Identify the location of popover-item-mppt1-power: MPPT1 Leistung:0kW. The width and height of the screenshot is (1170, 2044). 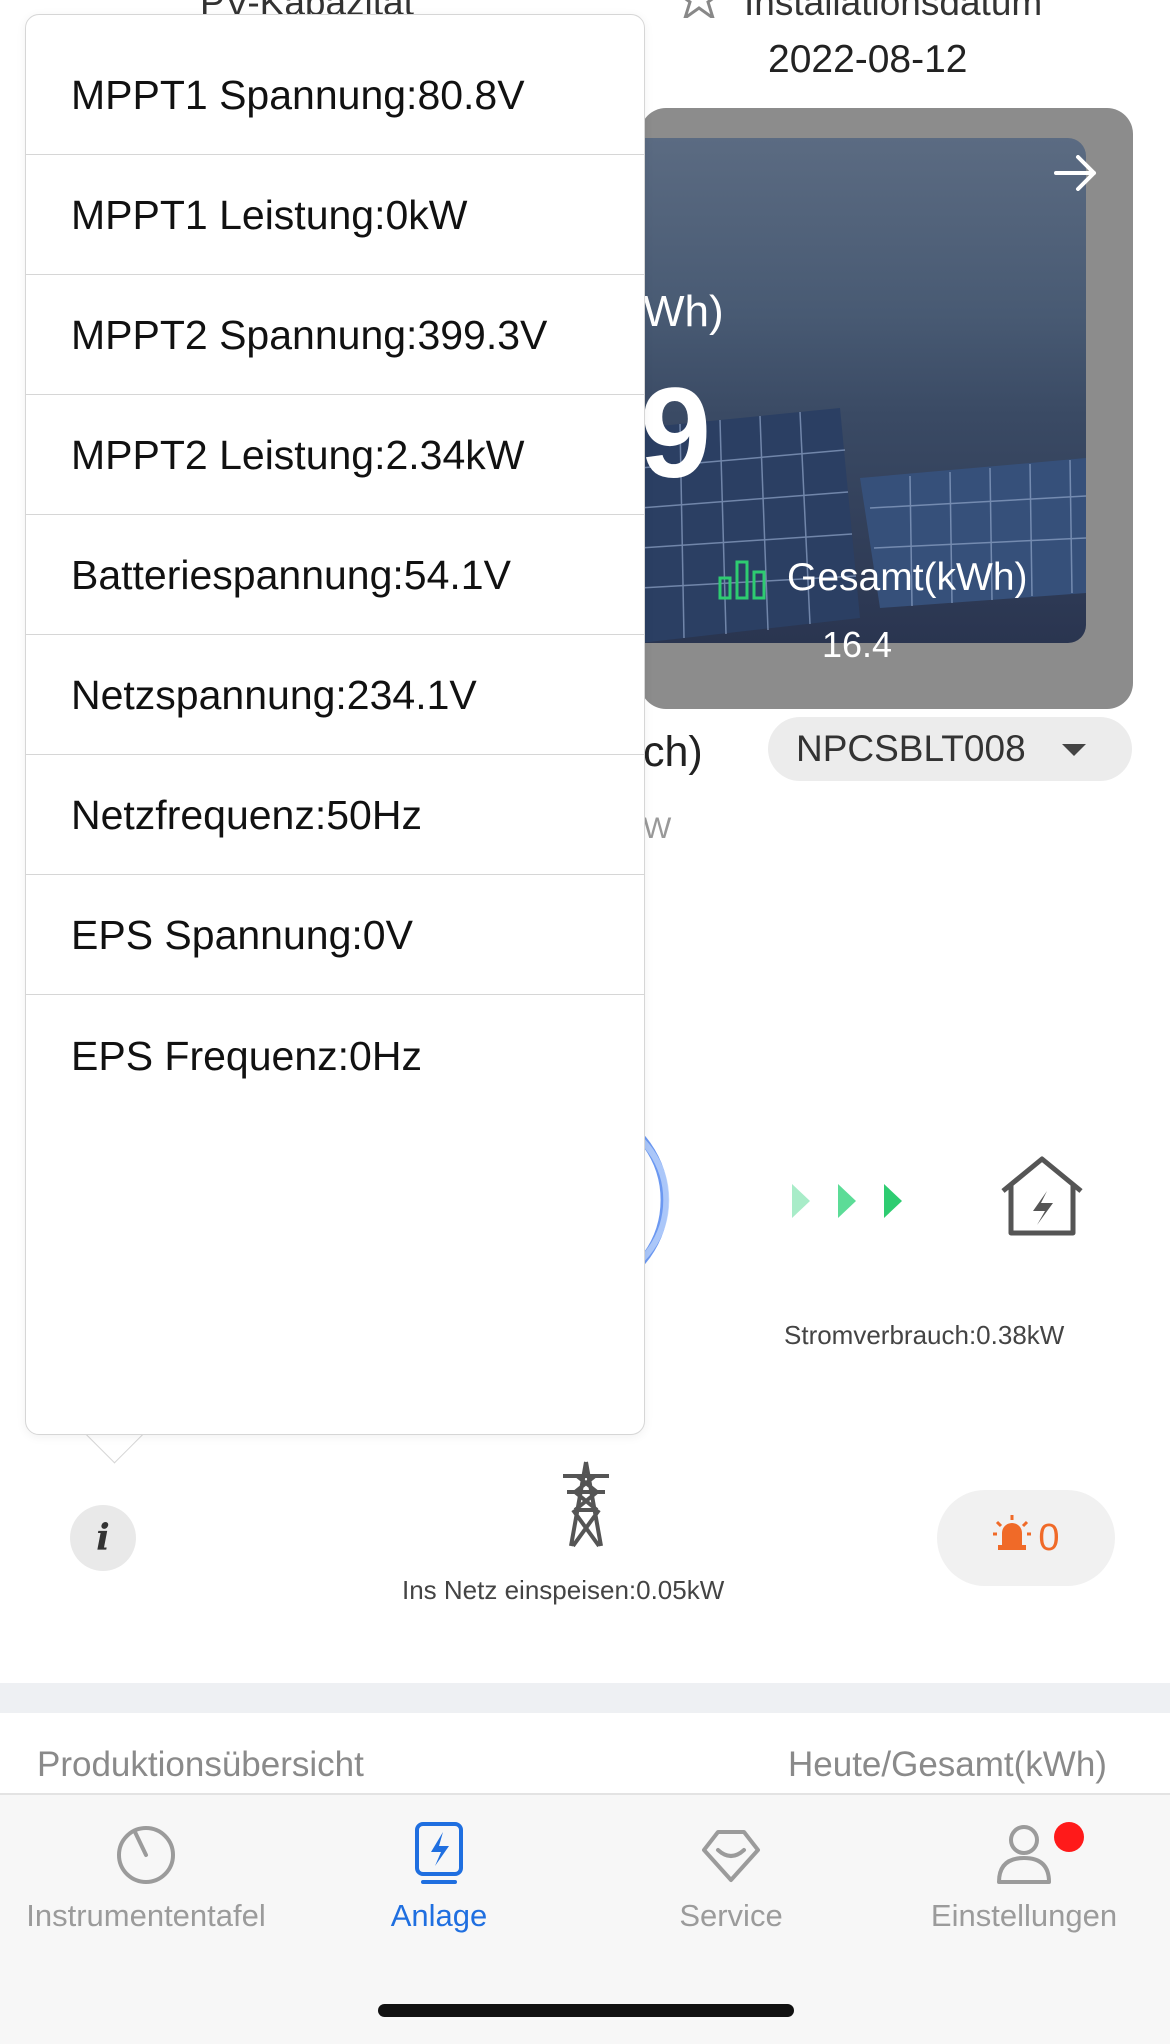
(335, 216).